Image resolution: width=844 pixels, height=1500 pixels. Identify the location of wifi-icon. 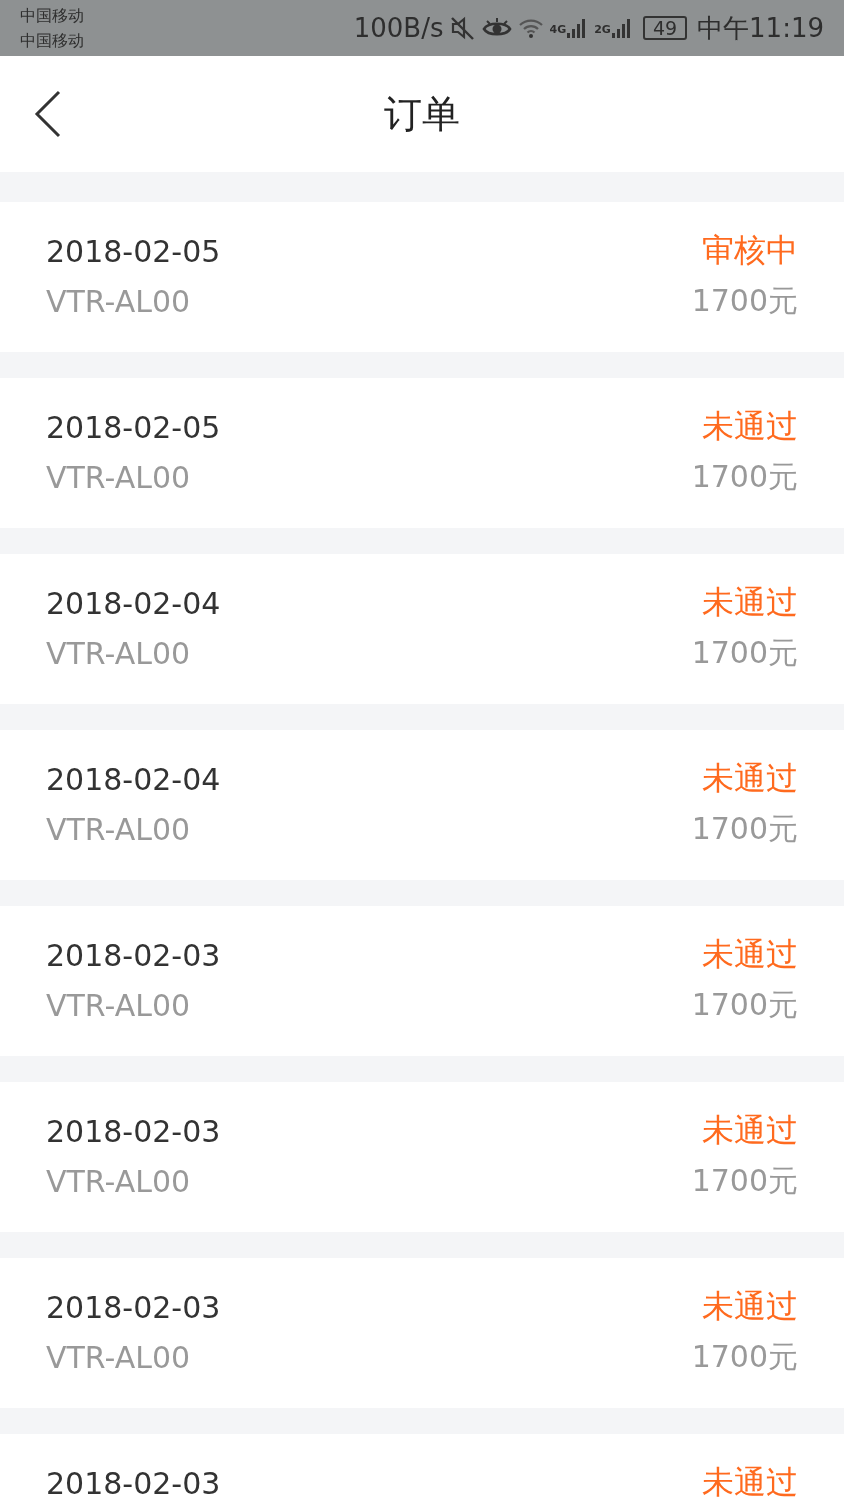
(530, 28).